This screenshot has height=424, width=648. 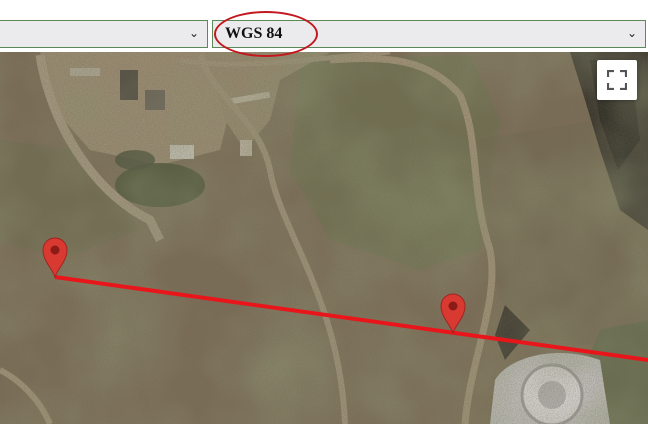 I want to click on coordinate-system-select: WGS 84 ⌄, so click(x=429, y=34).